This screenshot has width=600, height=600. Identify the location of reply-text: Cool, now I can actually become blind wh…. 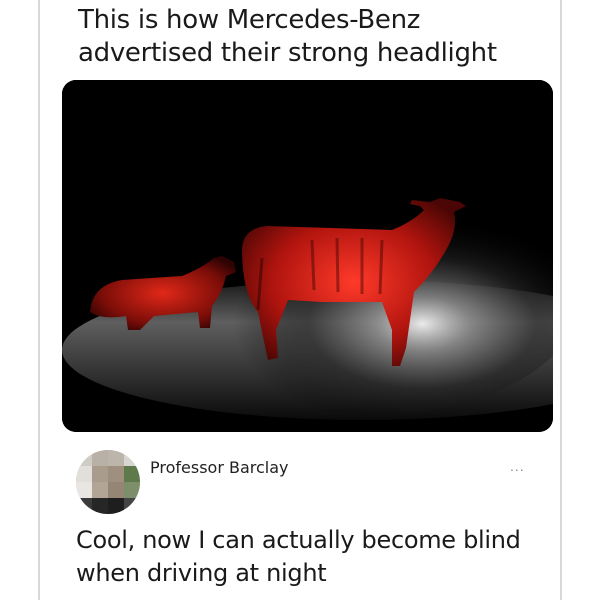
(298, 556).